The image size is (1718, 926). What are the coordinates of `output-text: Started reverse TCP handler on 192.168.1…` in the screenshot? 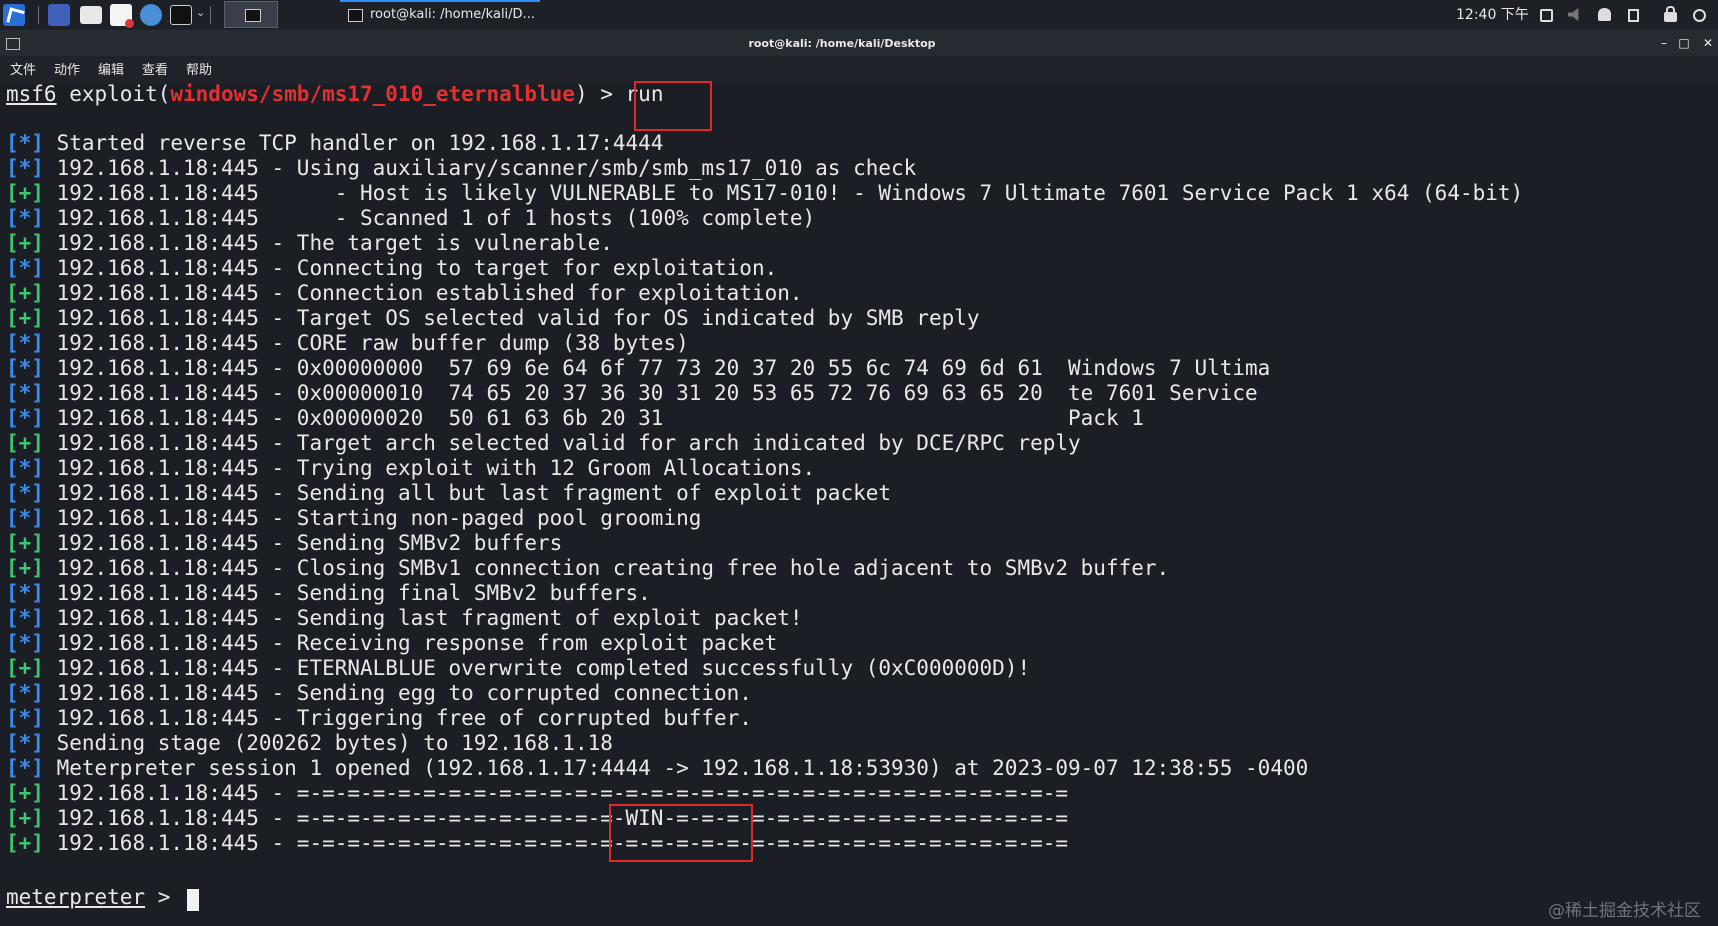 It's located at (353, 143).